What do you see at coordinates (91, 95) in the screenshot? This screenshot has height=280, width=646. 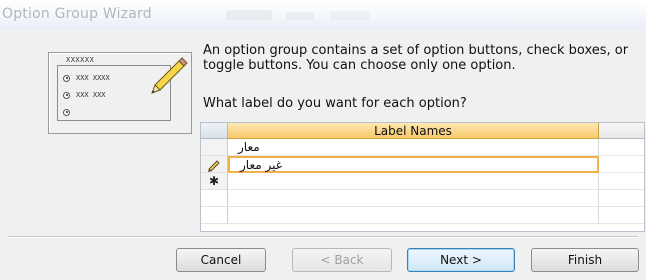 I see `preview-option-label: XXX XXX` at bounding box center [91, 95].